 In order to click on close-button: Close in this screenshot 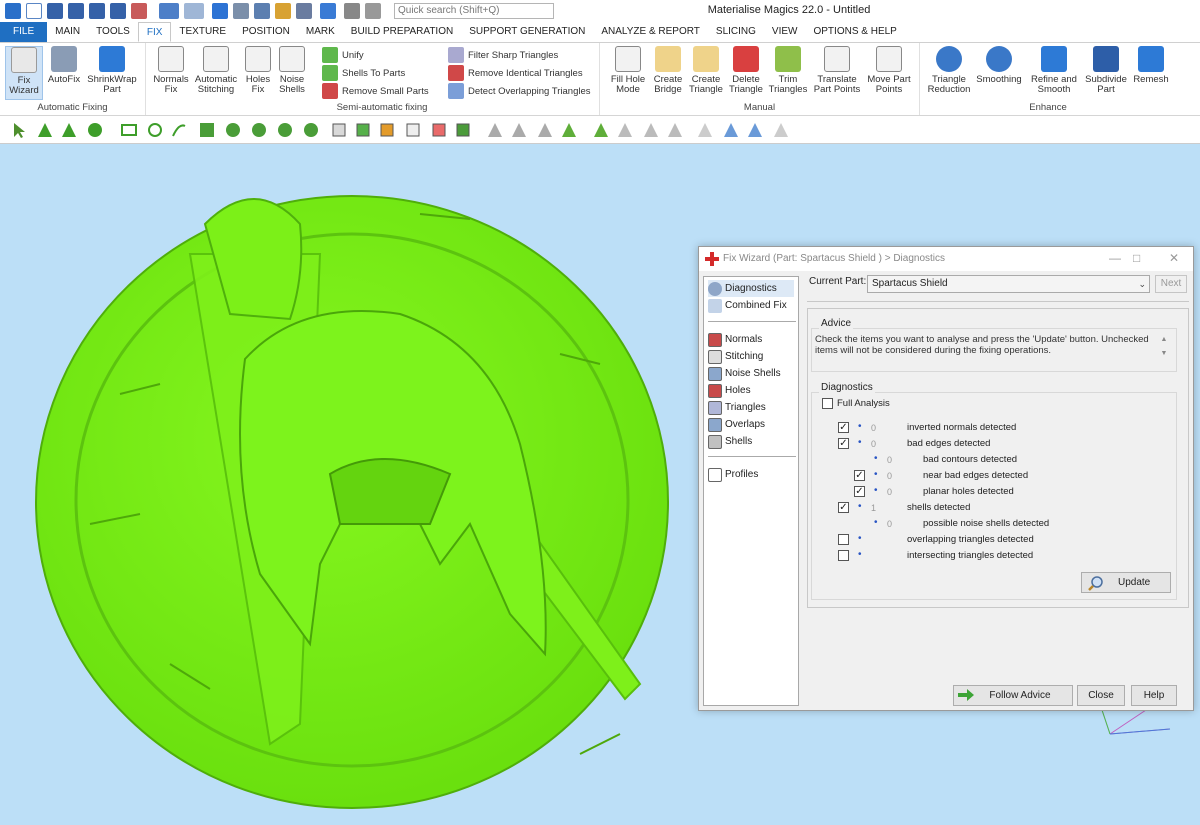, I will do `click(1101, 695)`.